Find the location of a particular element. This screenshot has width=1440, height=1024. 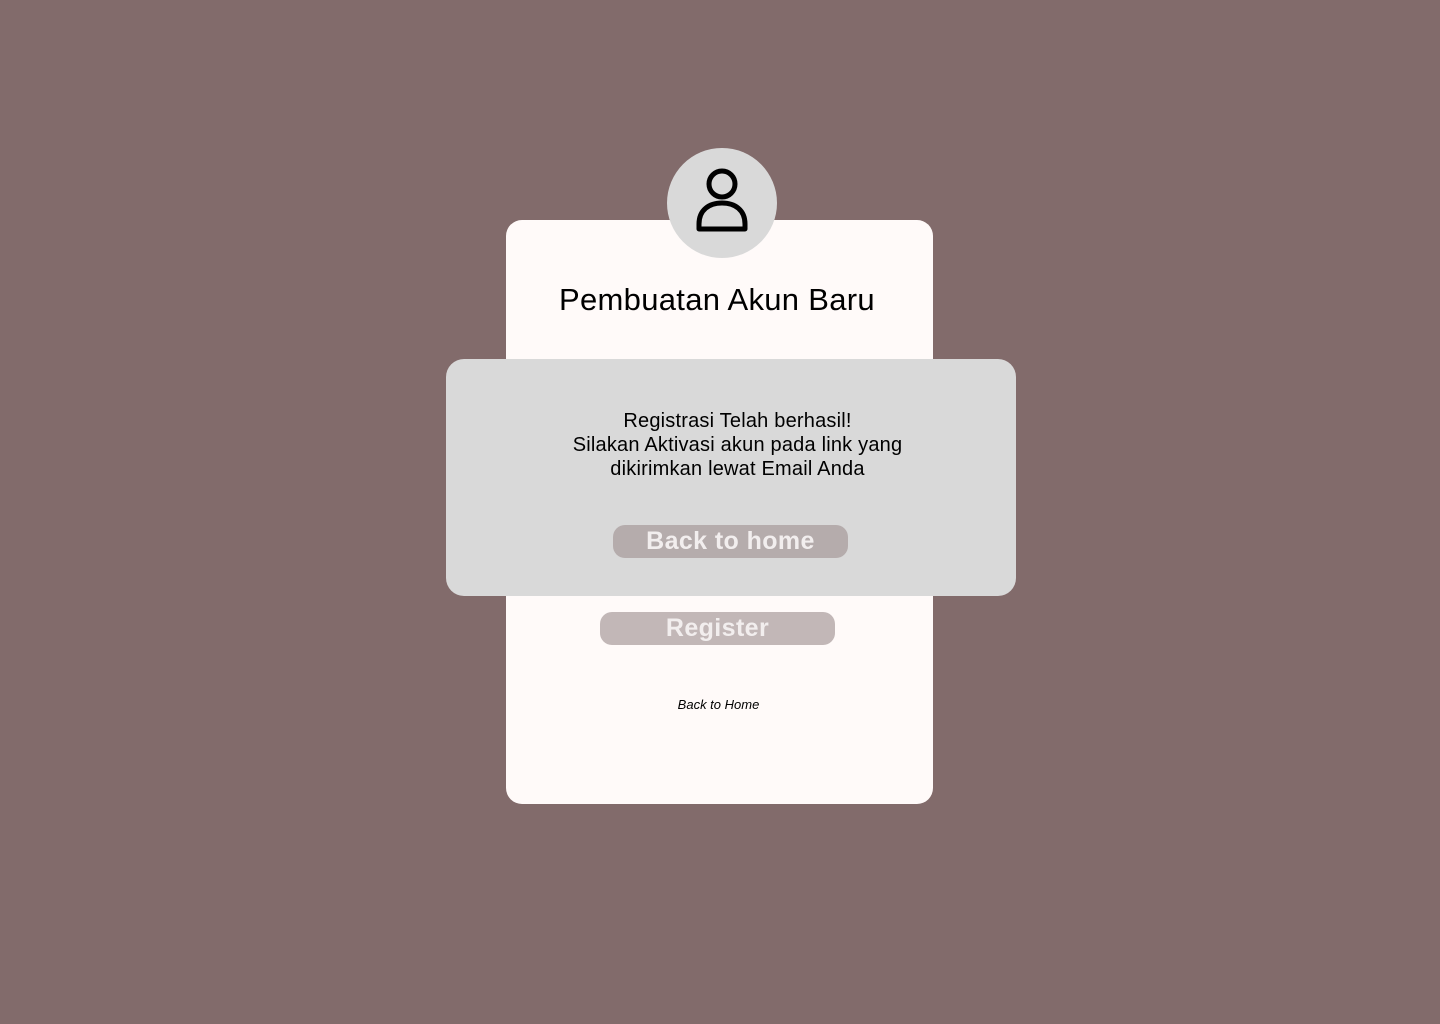

user-icon is located at coordinates (722, 203).